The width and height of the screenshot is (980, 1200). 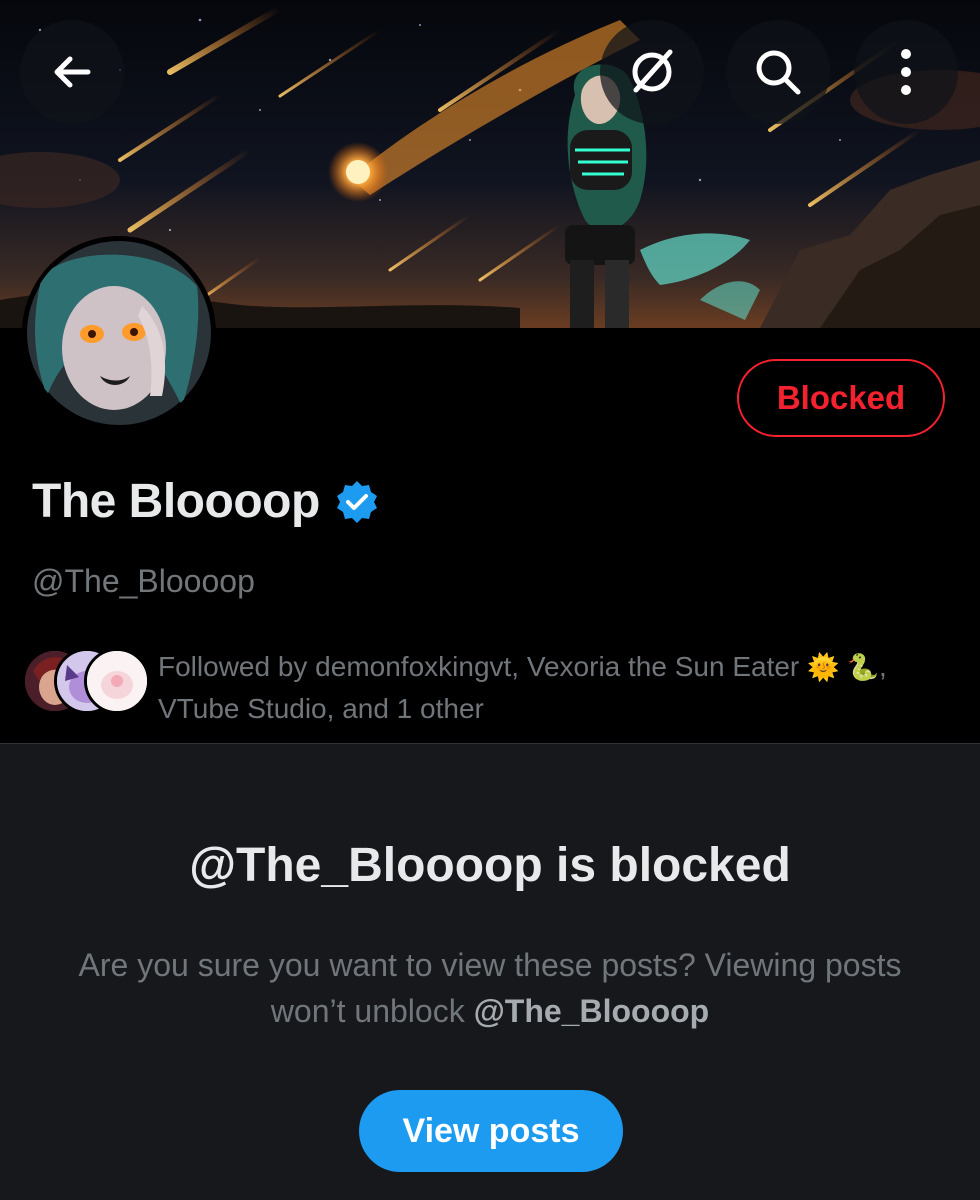 I want to click on more-button, so click(x=906, y=72).